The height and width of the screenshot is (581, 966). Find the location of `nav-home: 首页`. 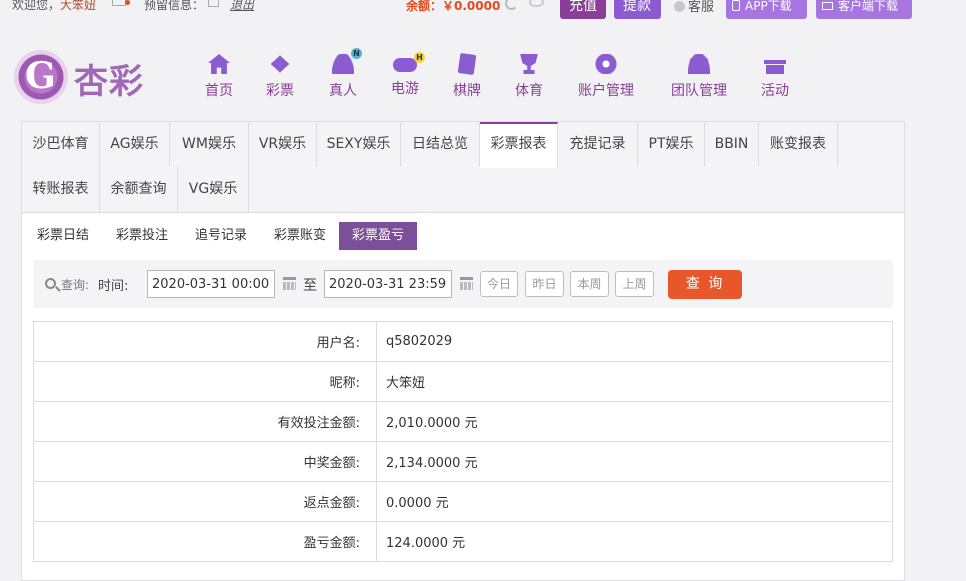

nav-home: 首页 is located at coordinates (219, 77).